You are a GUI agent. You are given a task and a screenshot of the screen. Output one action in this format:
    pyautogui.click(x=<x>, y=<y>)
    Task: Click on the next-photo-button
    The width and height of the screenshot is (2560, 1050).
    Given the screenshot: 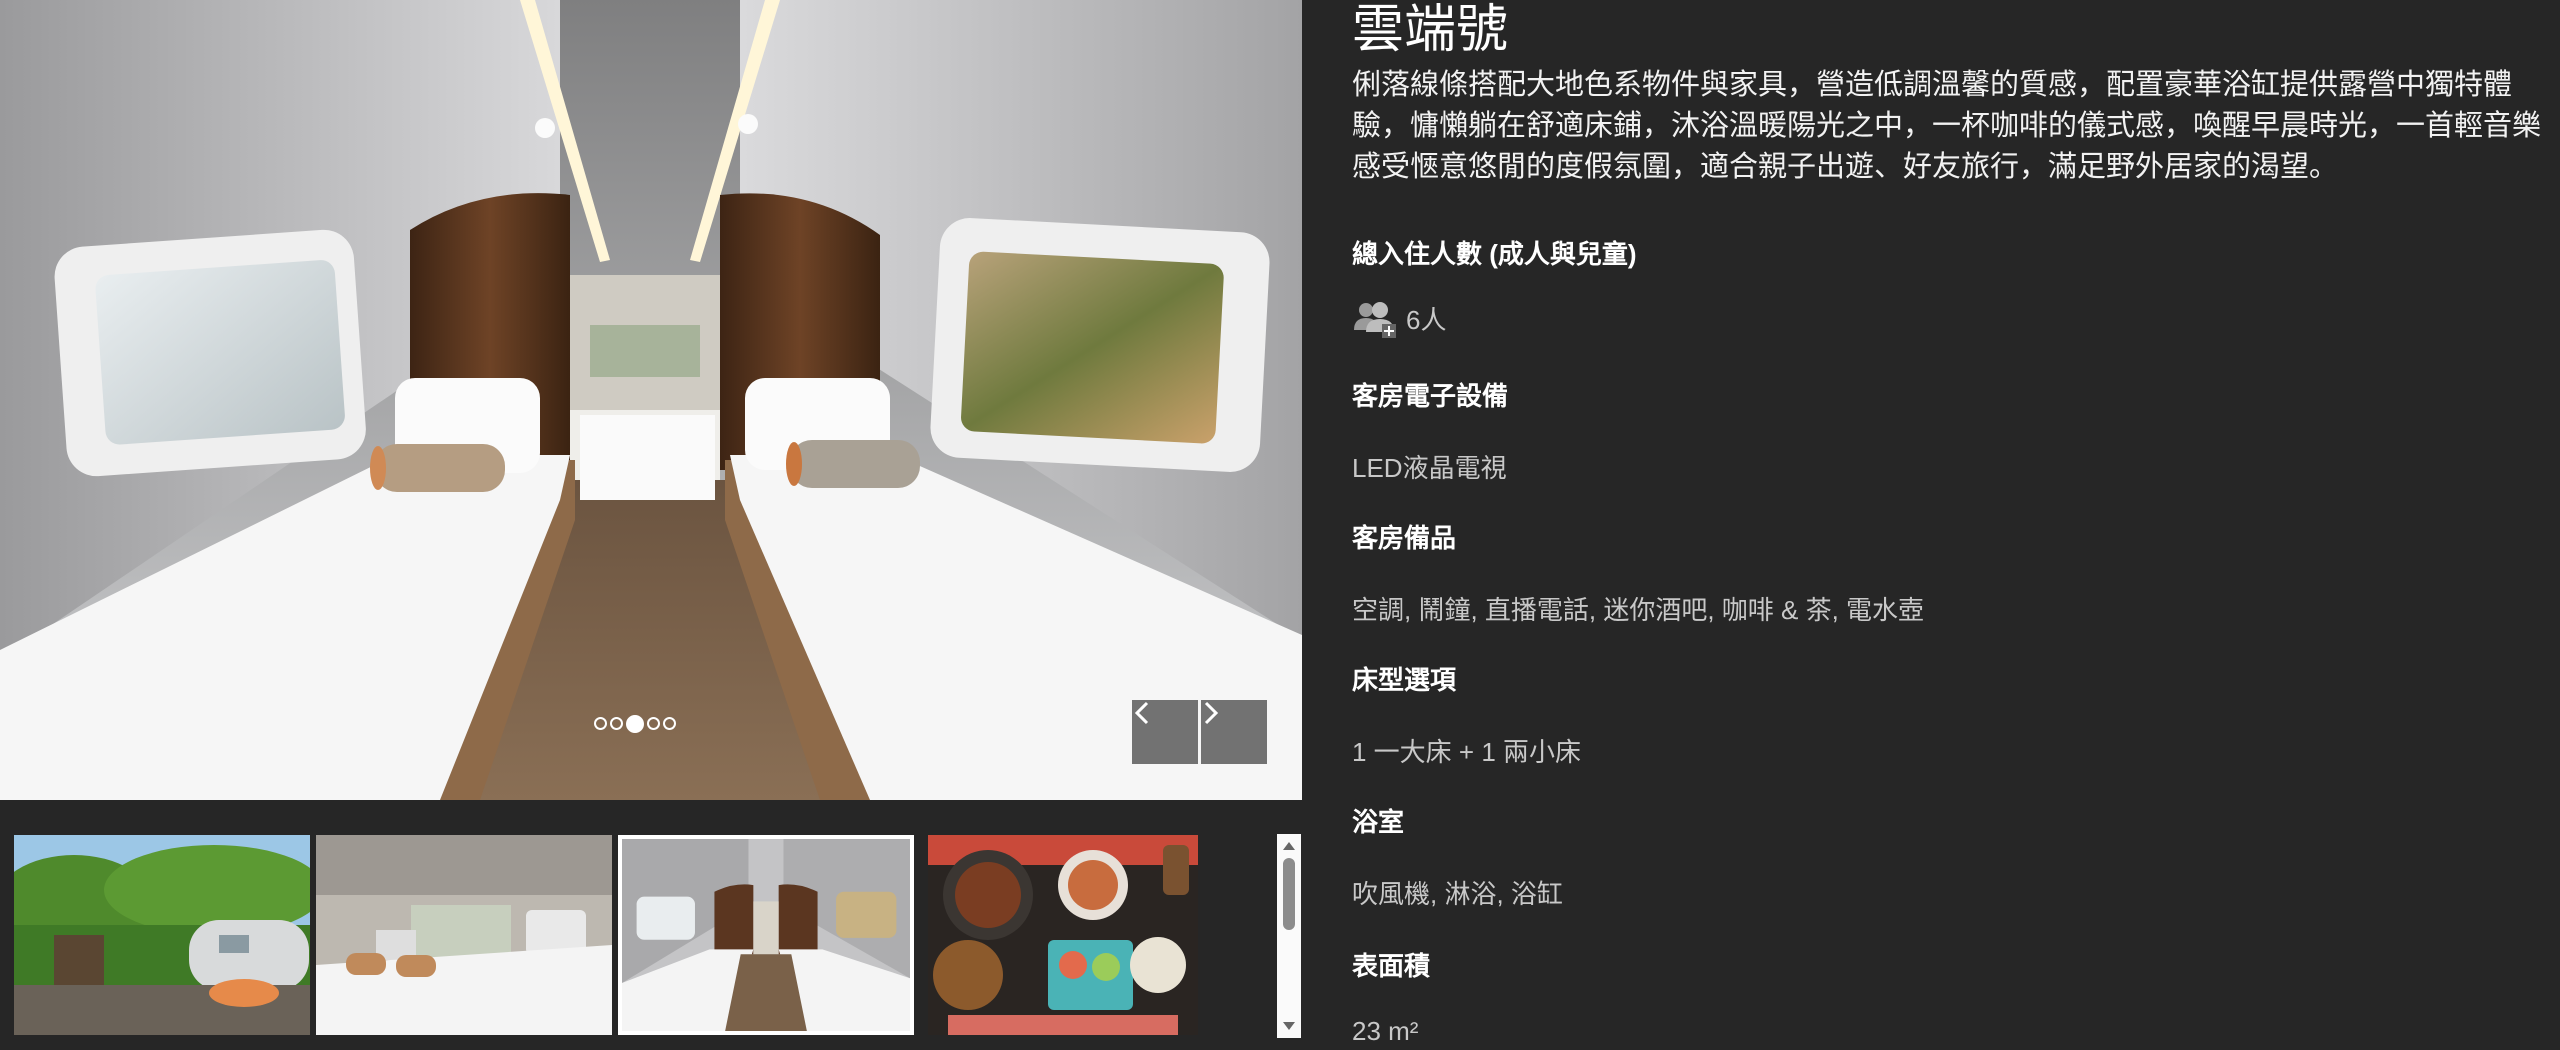 What is the action you would take?
    pyautogui.click(x=1234, y=732)
    